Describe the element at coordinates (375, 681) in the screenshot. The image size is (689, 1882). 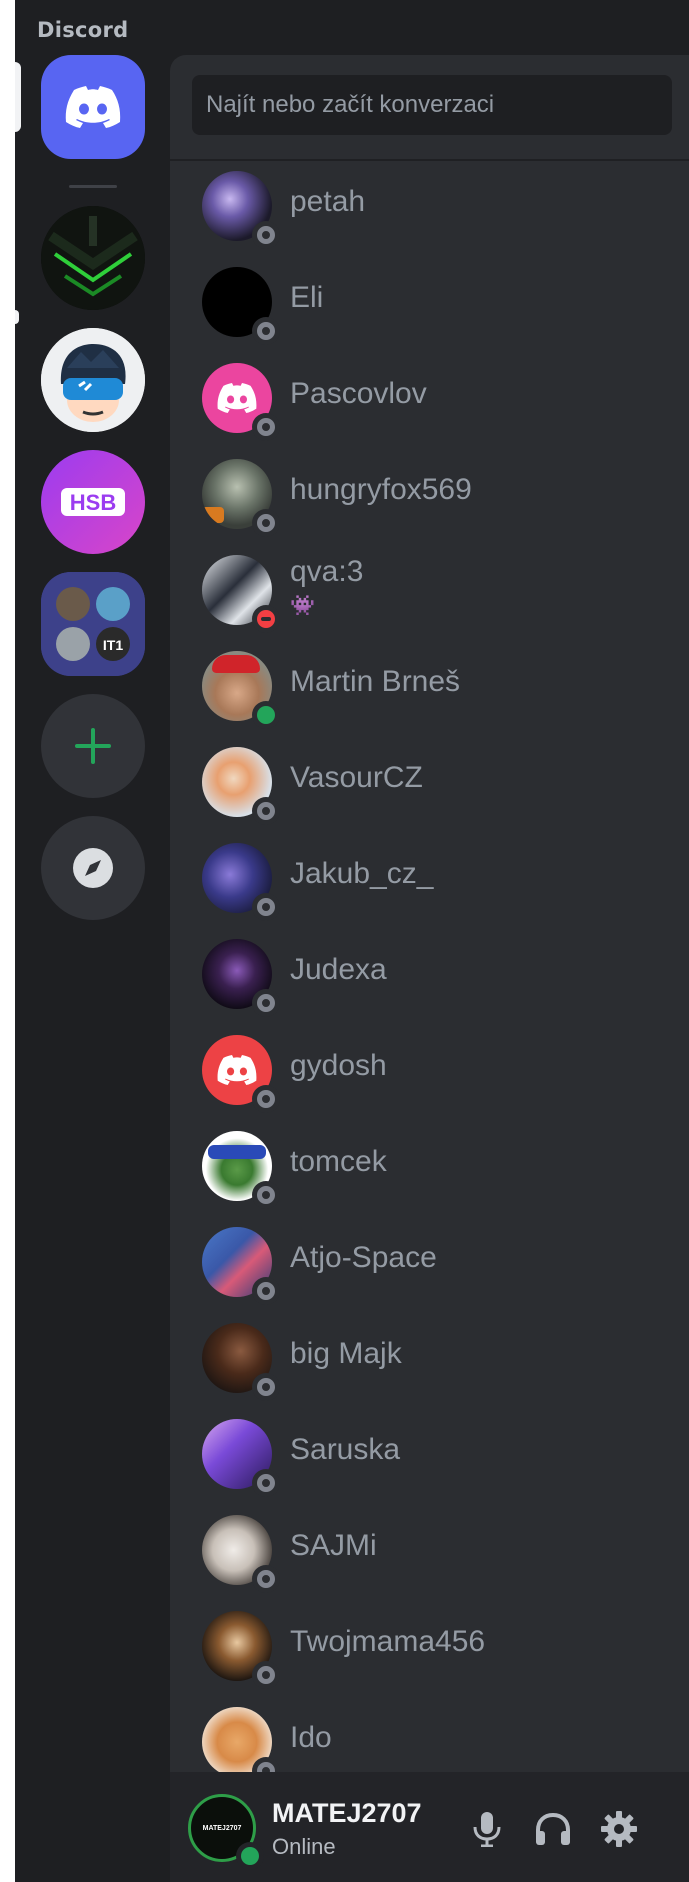
I see `dm-name: Martin Brneš` at that location.